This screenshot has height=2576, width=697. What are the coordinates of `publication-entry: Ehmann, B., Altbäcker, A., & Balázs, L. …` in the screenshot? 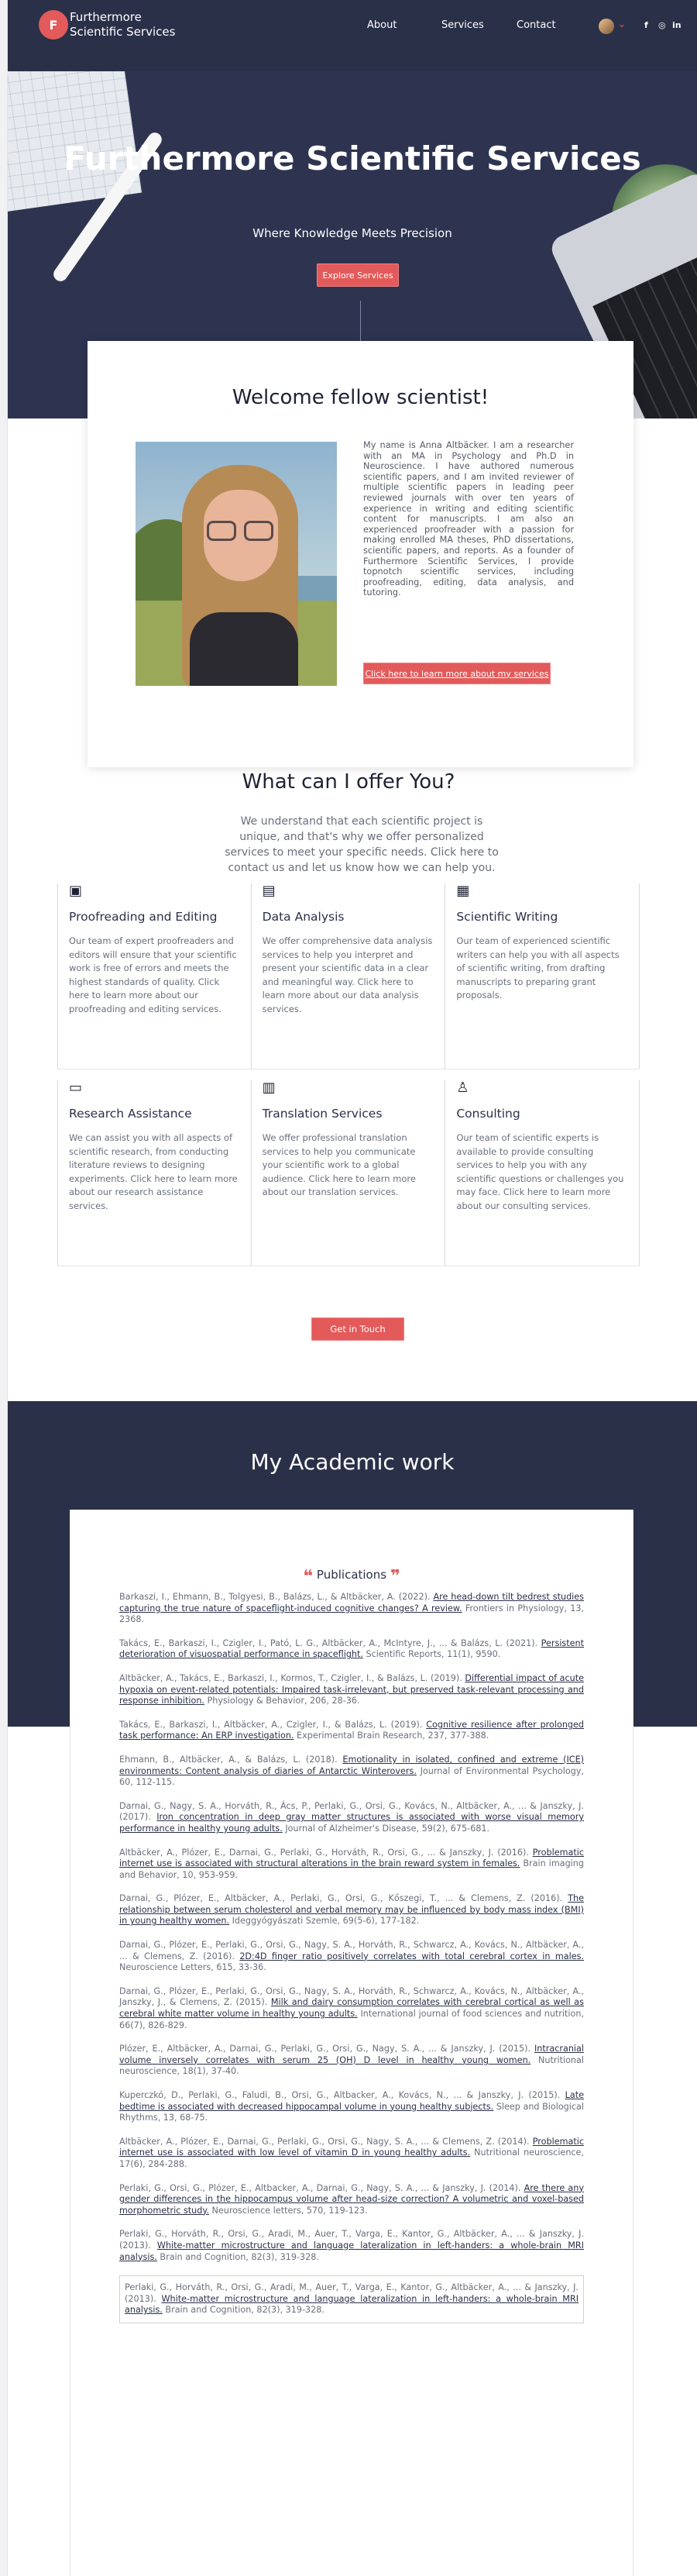 It's located at (351, 1772).